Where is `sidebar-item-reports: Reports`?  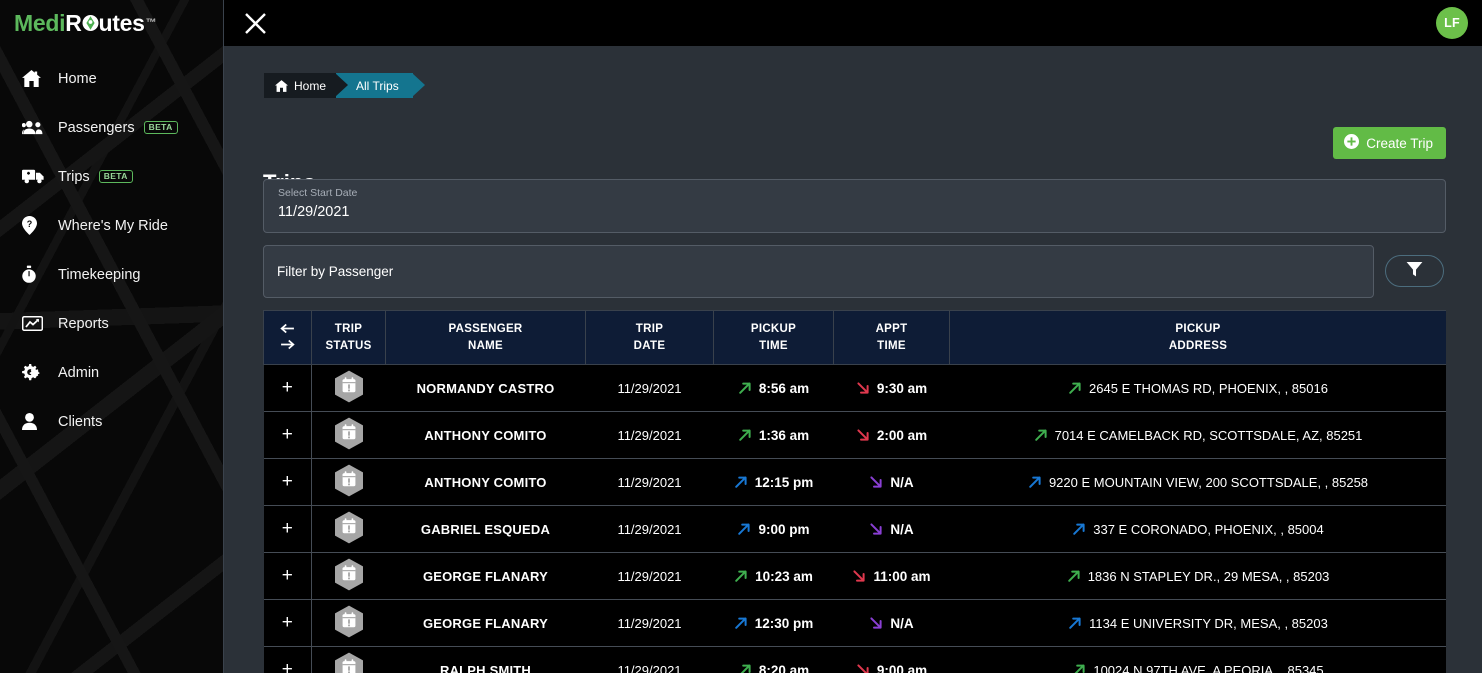
sidebar-item-reports: Reports is located at coordinates (111, 323).